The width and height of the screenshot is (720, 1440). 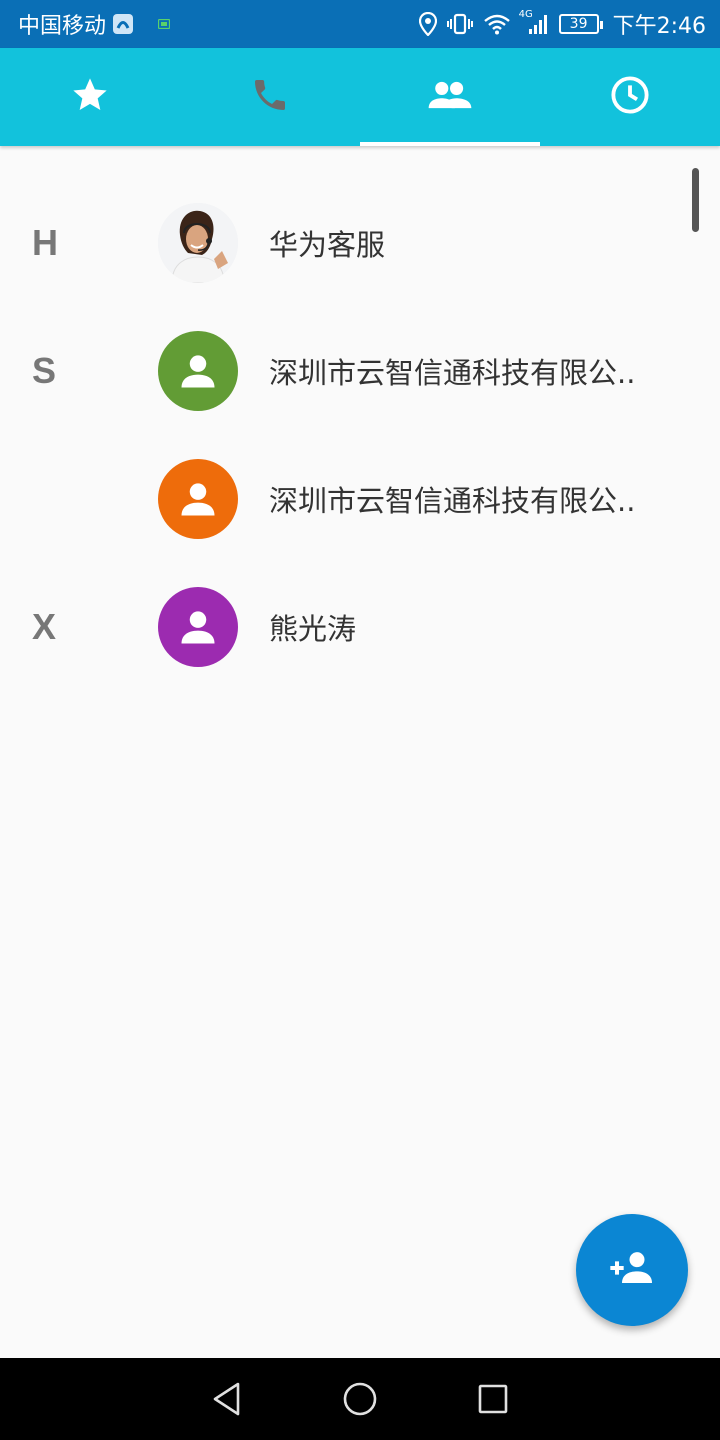 What do you see at coordinates (525, 14) in the screenshot?
I see `network-type-label: 4G` at bounding box center [525, 14].